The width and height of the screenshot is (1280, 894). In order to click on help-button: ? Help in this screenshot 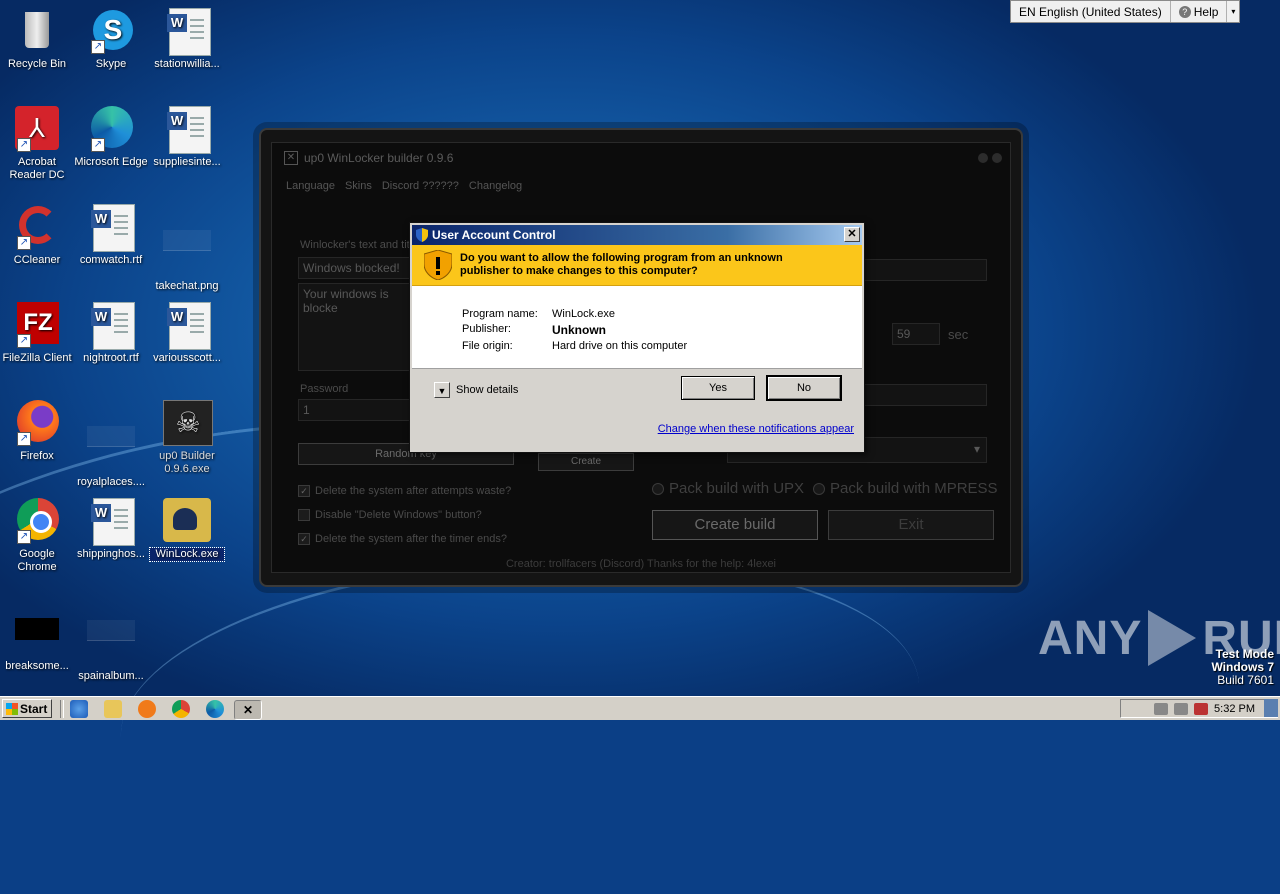, I will do `click(1199, 11)`.